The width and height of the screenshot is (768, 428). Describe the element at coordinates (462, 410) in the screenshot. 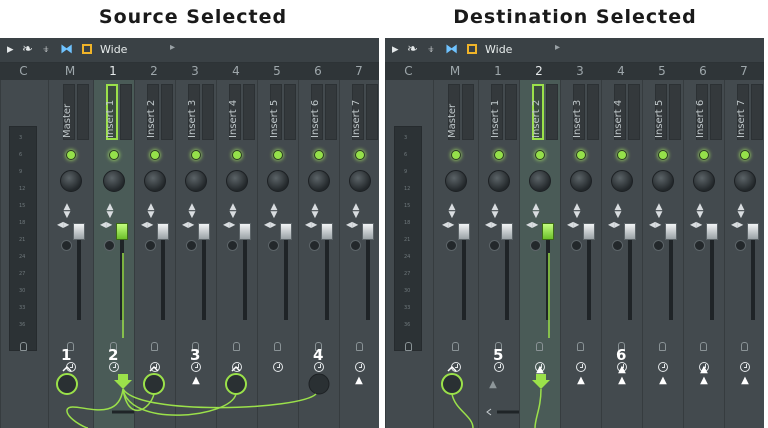

I see `route-curve-master` at that location.